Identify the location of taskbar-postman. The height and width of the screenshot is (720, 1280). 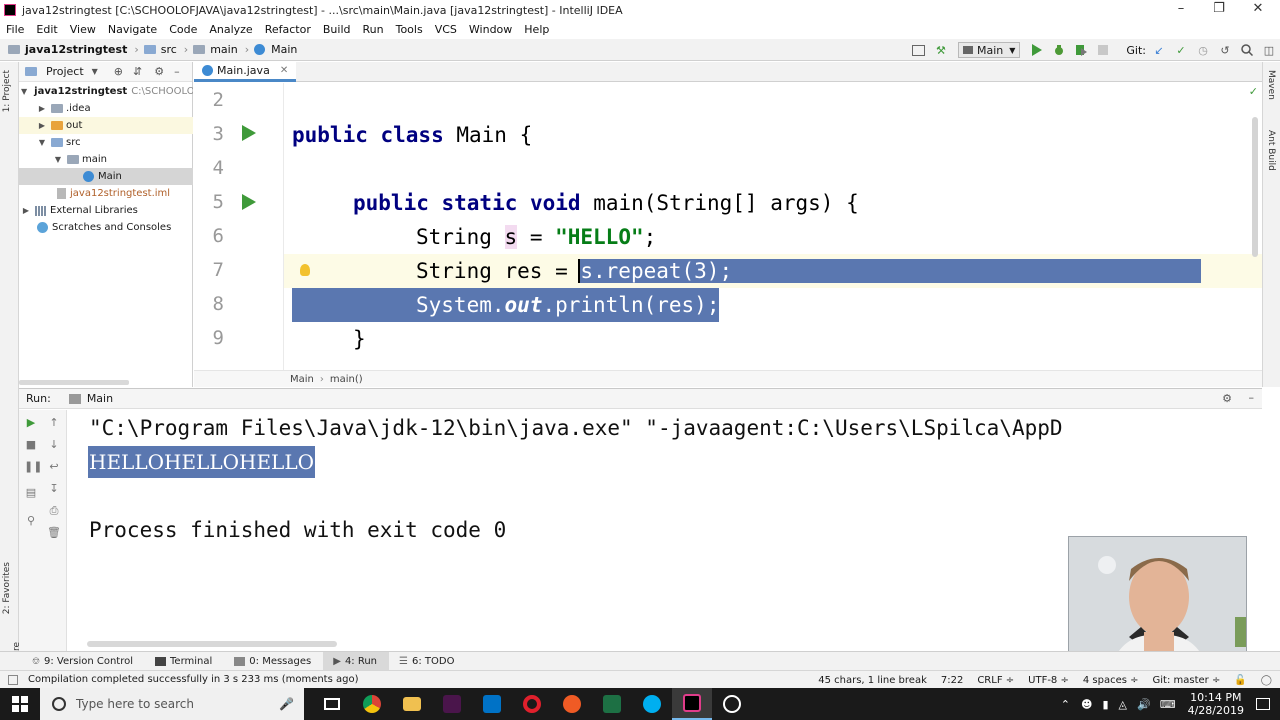
(572, 704).